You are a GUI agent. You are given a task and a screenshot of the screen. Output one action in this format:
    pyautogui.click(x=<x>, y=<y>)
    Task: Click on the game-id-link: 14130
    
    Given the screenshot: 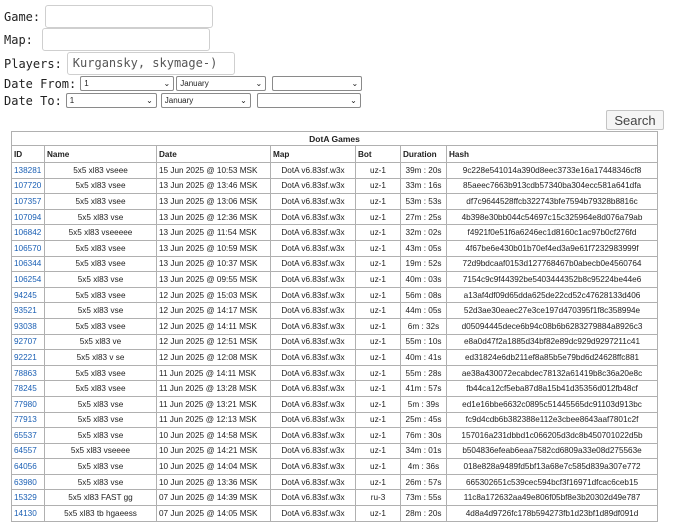 What is the action you would take?
    pyautogui.click(x=25, y=513)
    